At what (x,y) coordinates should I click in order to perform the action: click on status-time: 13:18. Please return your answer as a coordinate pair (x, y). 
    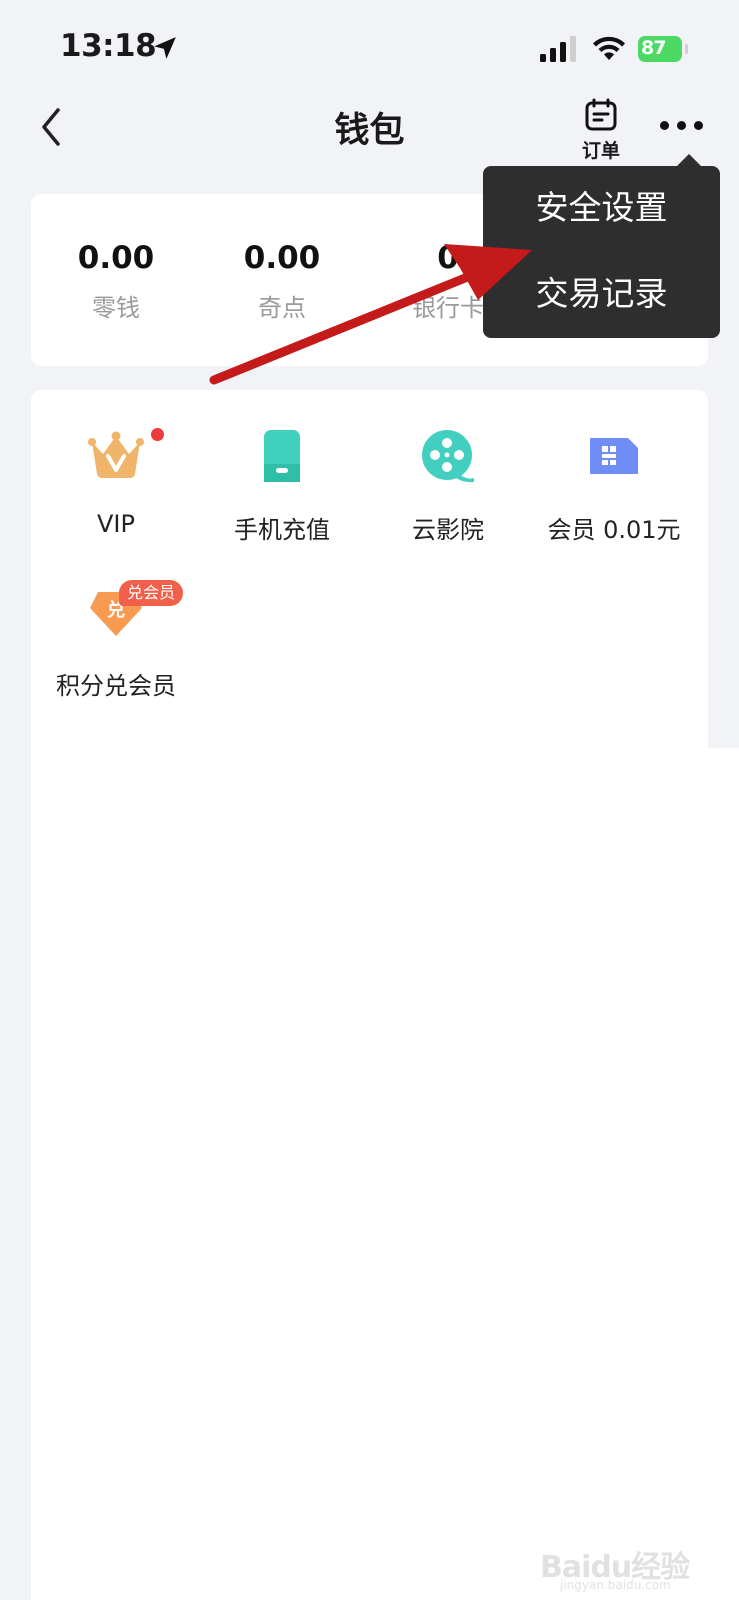
    Looking at the image, I should click on (108, 46).